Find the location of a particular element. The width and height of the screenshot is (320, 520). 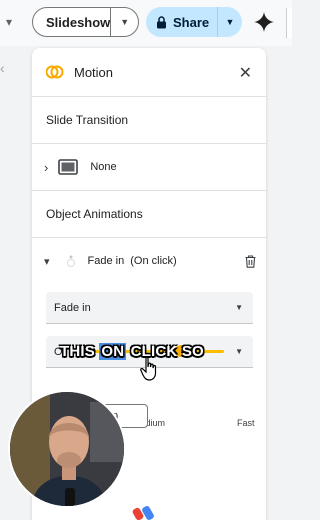

edge-button-fragment is located at coordinates (289, 23).